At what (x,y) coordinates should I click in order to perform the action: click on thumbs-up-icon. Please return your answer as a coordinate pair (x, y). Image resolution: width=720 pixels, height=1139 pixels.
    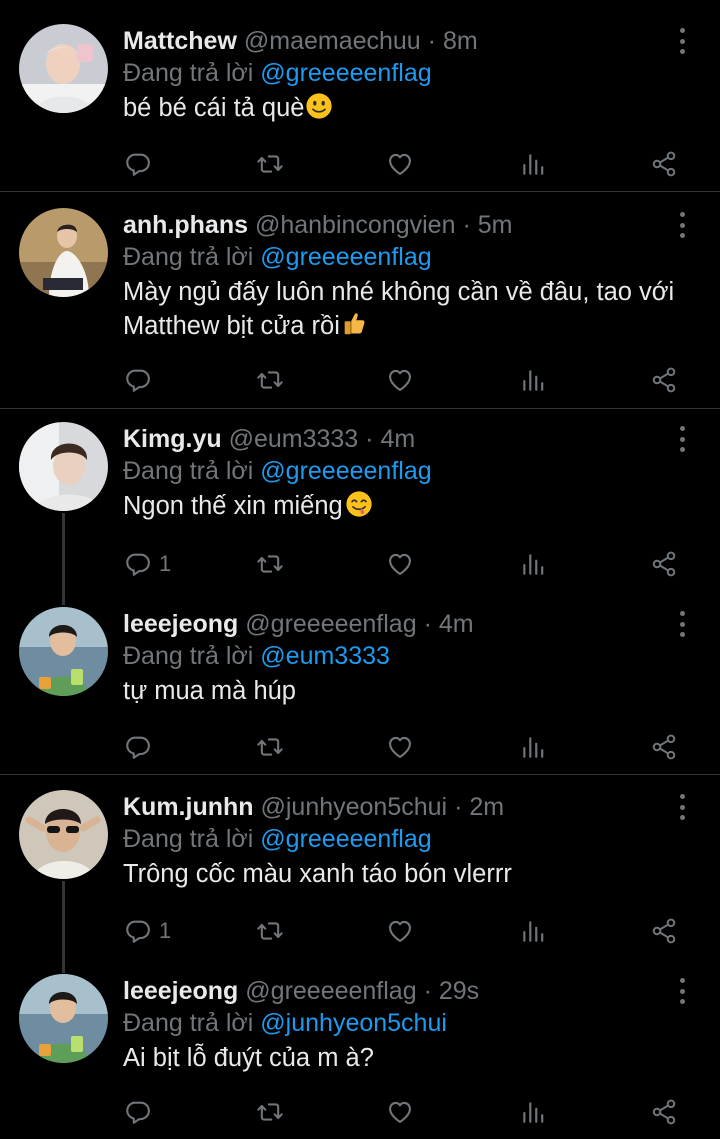
    Looking at the image, I should click on (354, 328).